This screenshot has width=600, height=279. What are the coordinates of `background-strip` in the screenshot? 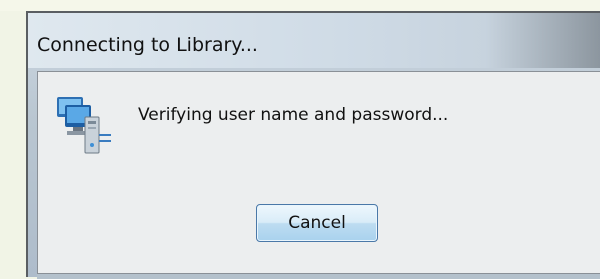 It's located at (300, 5).